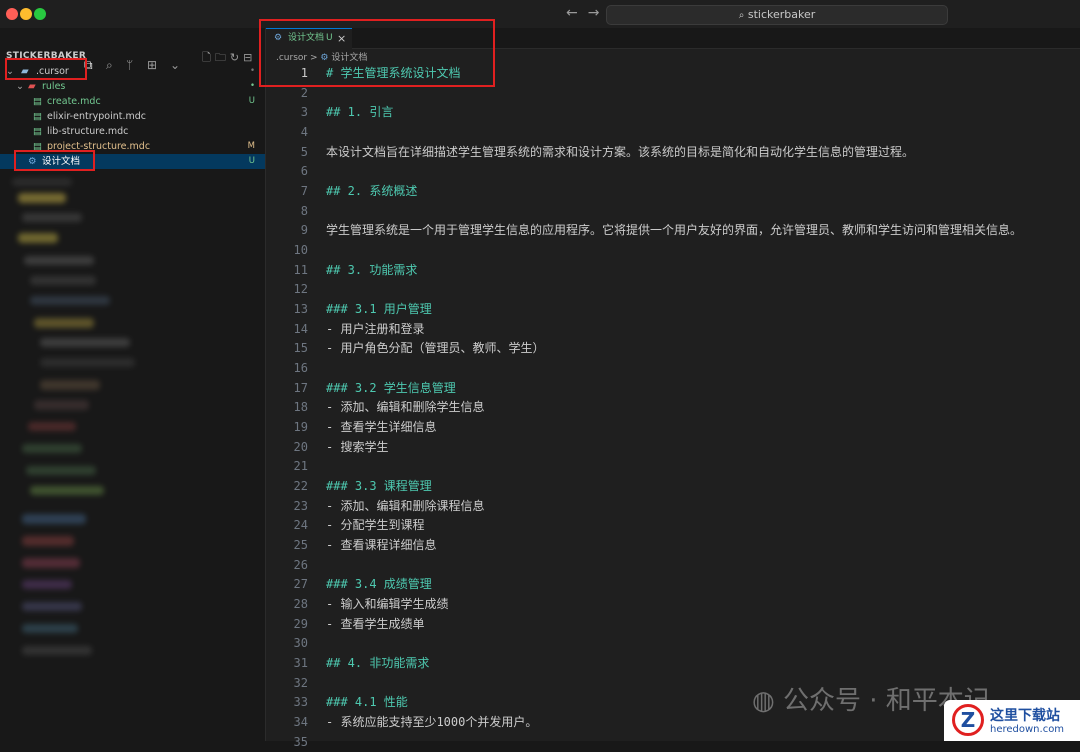 The image size is (1080, 752). I want to click on line-number: 29, so click(300, 623).